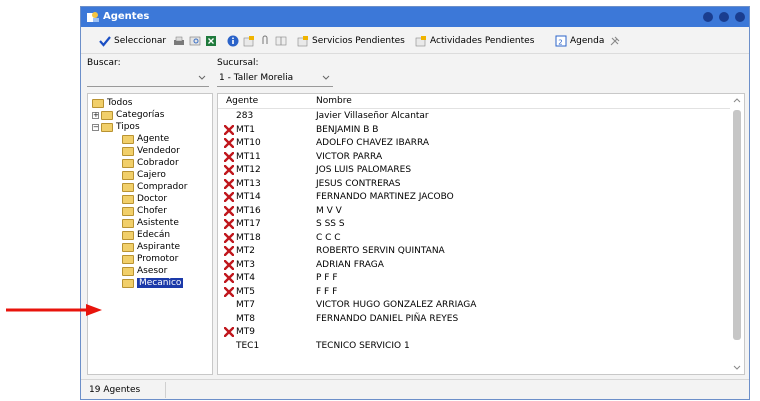 The height and width of the screenshot is (401, 760). Describe the element at coordinates (115, 390) in the screenshot. I see `agent-count: 19 Agentes` at that location.